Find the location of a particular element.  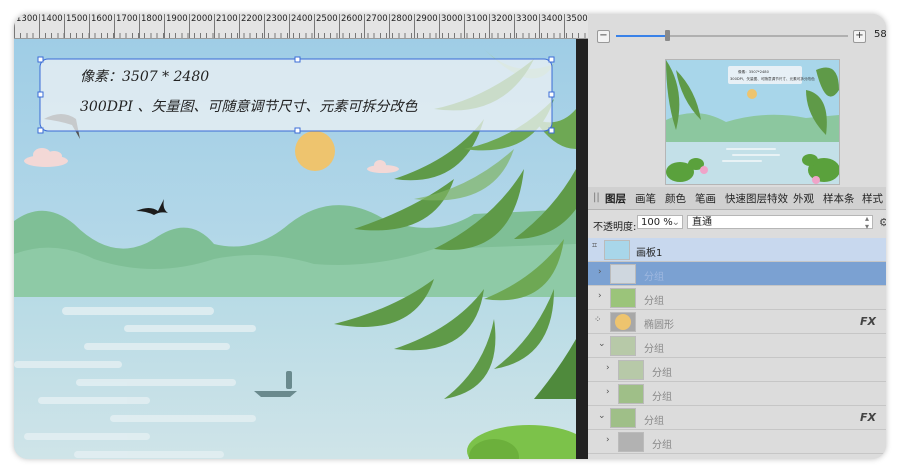

ruler-label: 2500 is located at coordinates (327, 19).